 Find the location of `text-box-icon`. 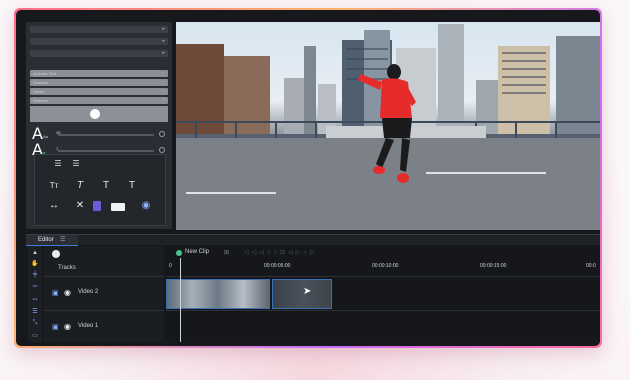

text-box-icon is located at coordinates (118, 207).